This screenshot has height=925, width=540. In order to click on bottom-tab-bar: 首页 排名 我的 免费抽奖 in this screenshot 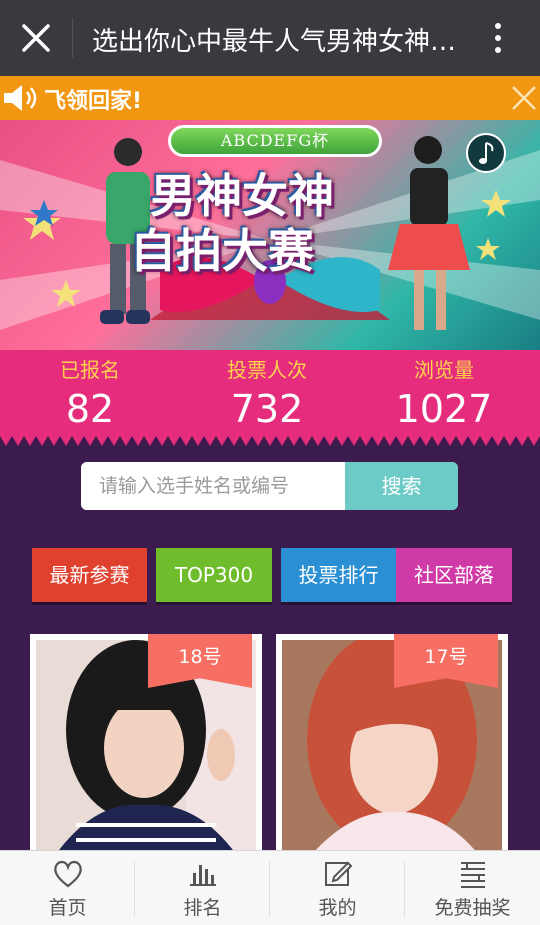, I will do `click(270, 887)`.